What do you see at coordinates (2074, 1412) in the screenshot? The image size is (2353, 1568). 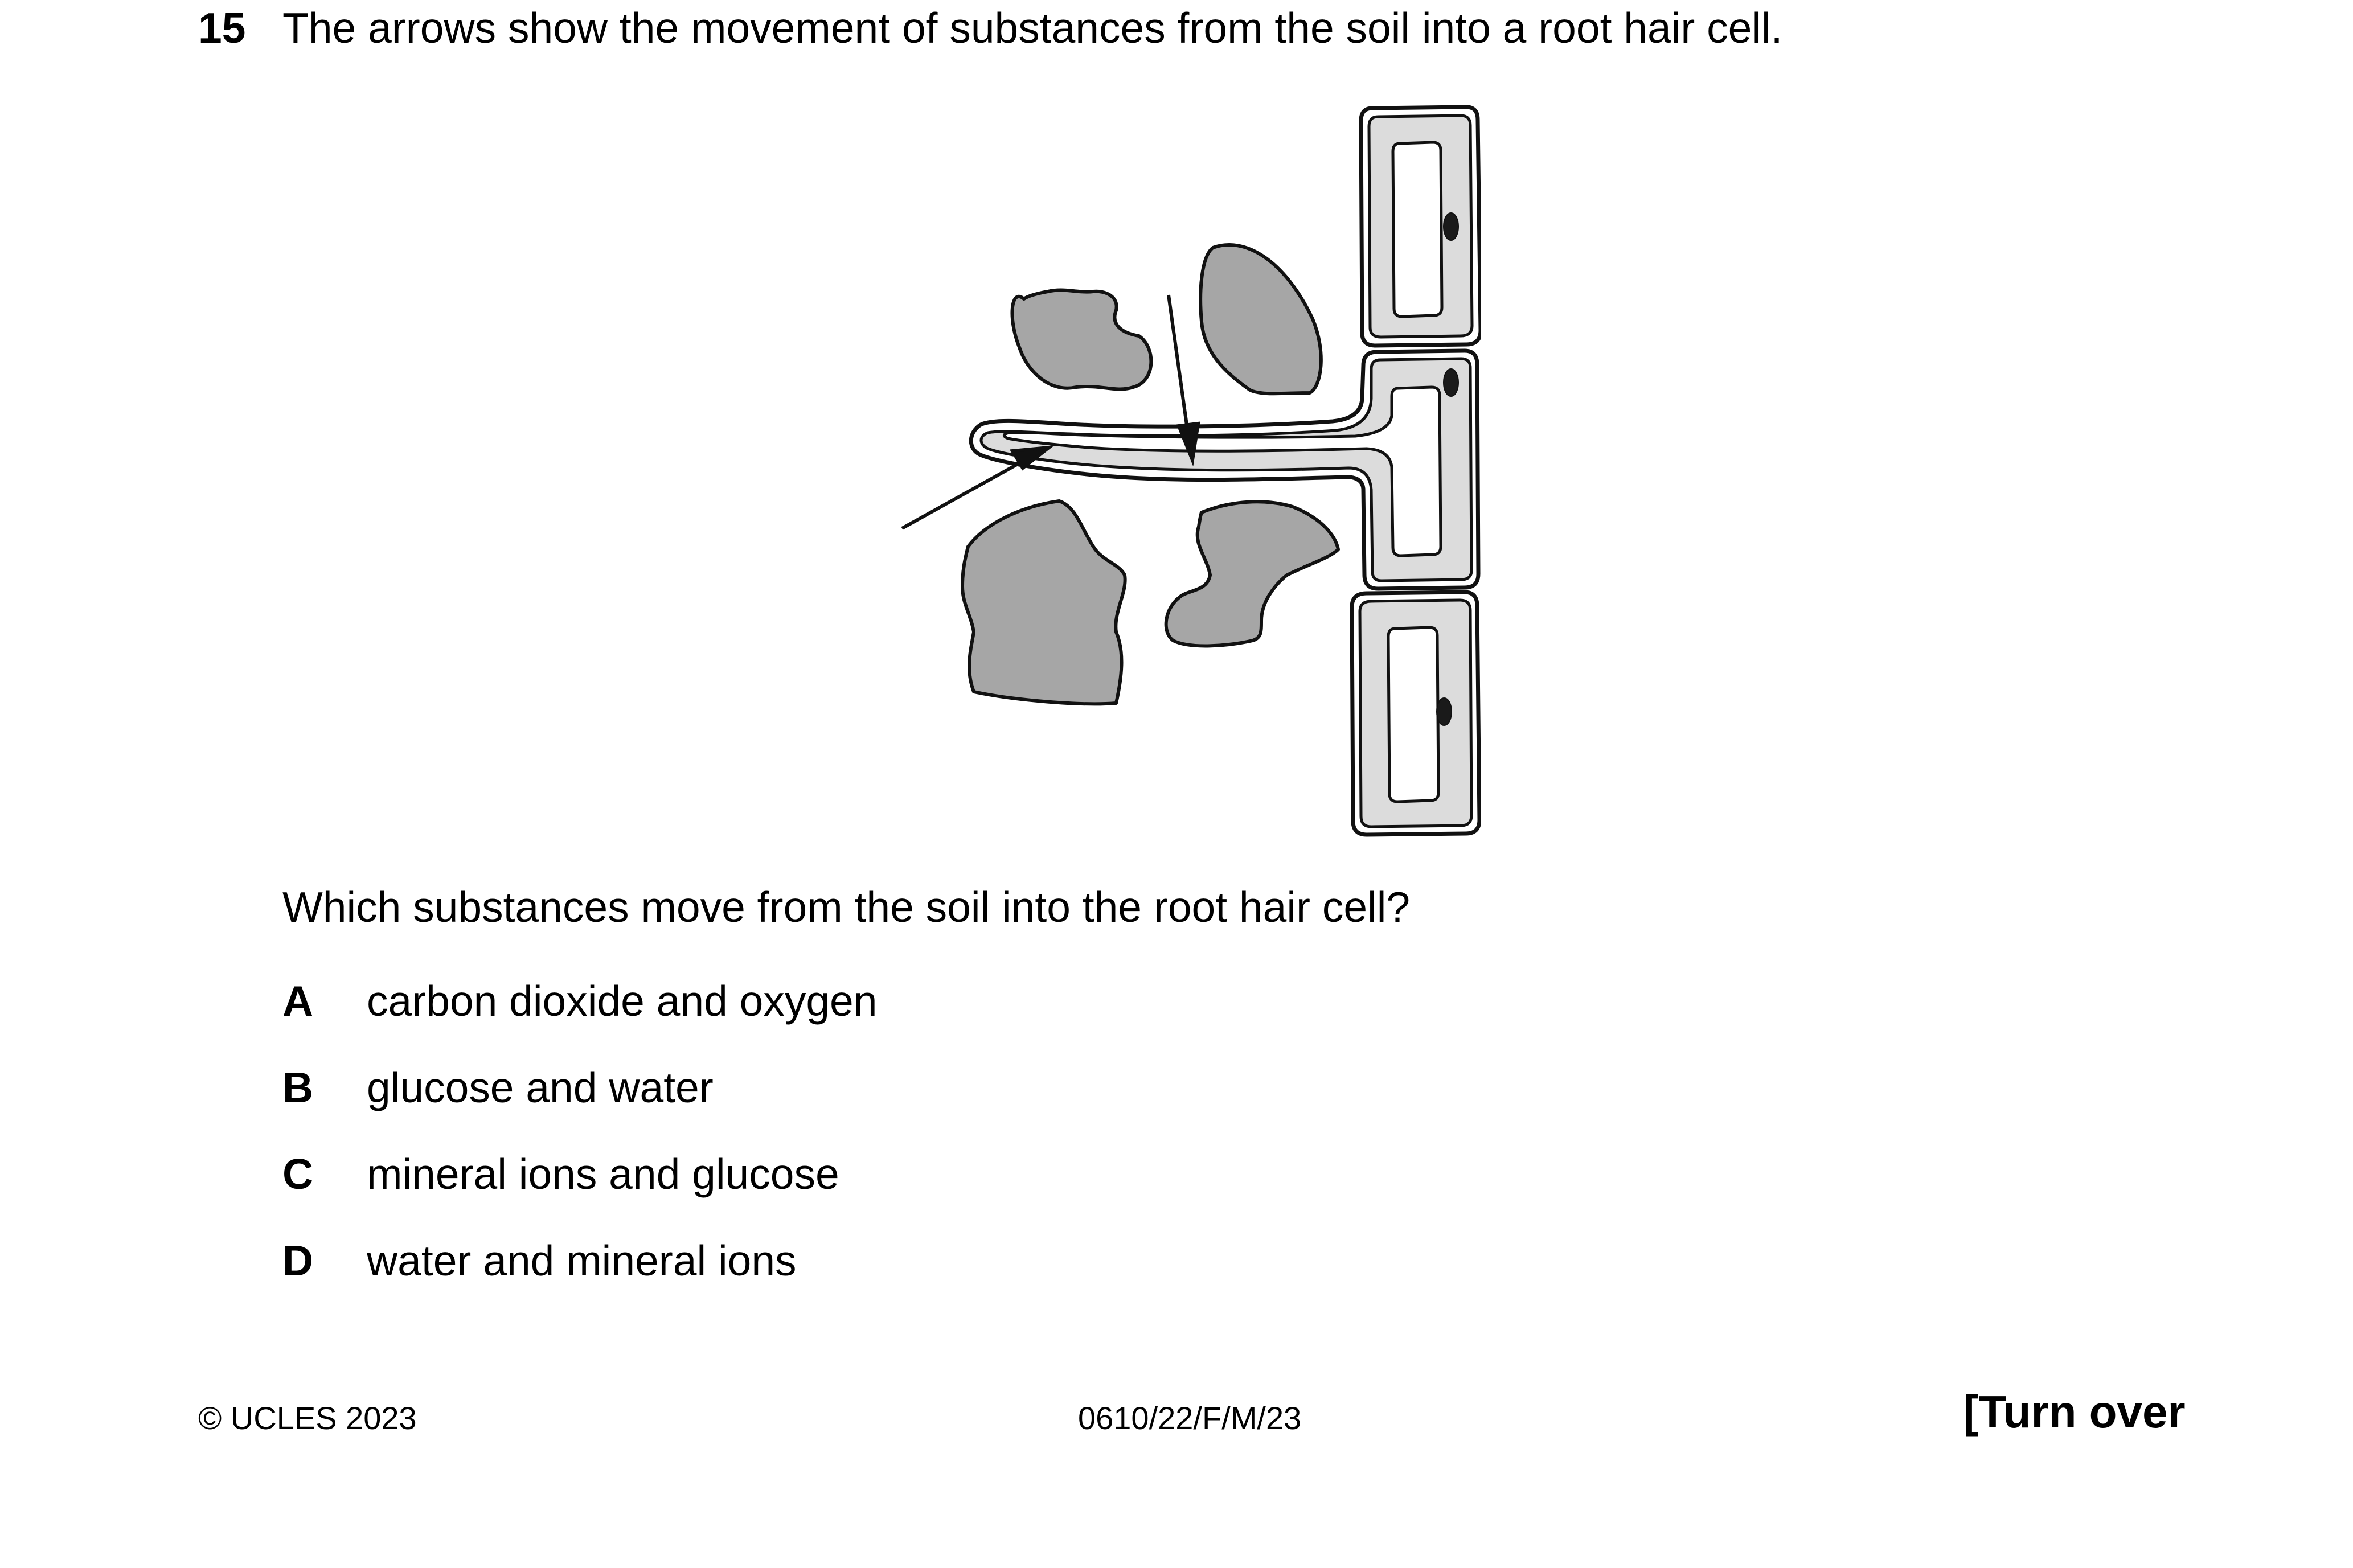 I see `turn-over-label: [Turn over` at bounding box center [2074, 1412].